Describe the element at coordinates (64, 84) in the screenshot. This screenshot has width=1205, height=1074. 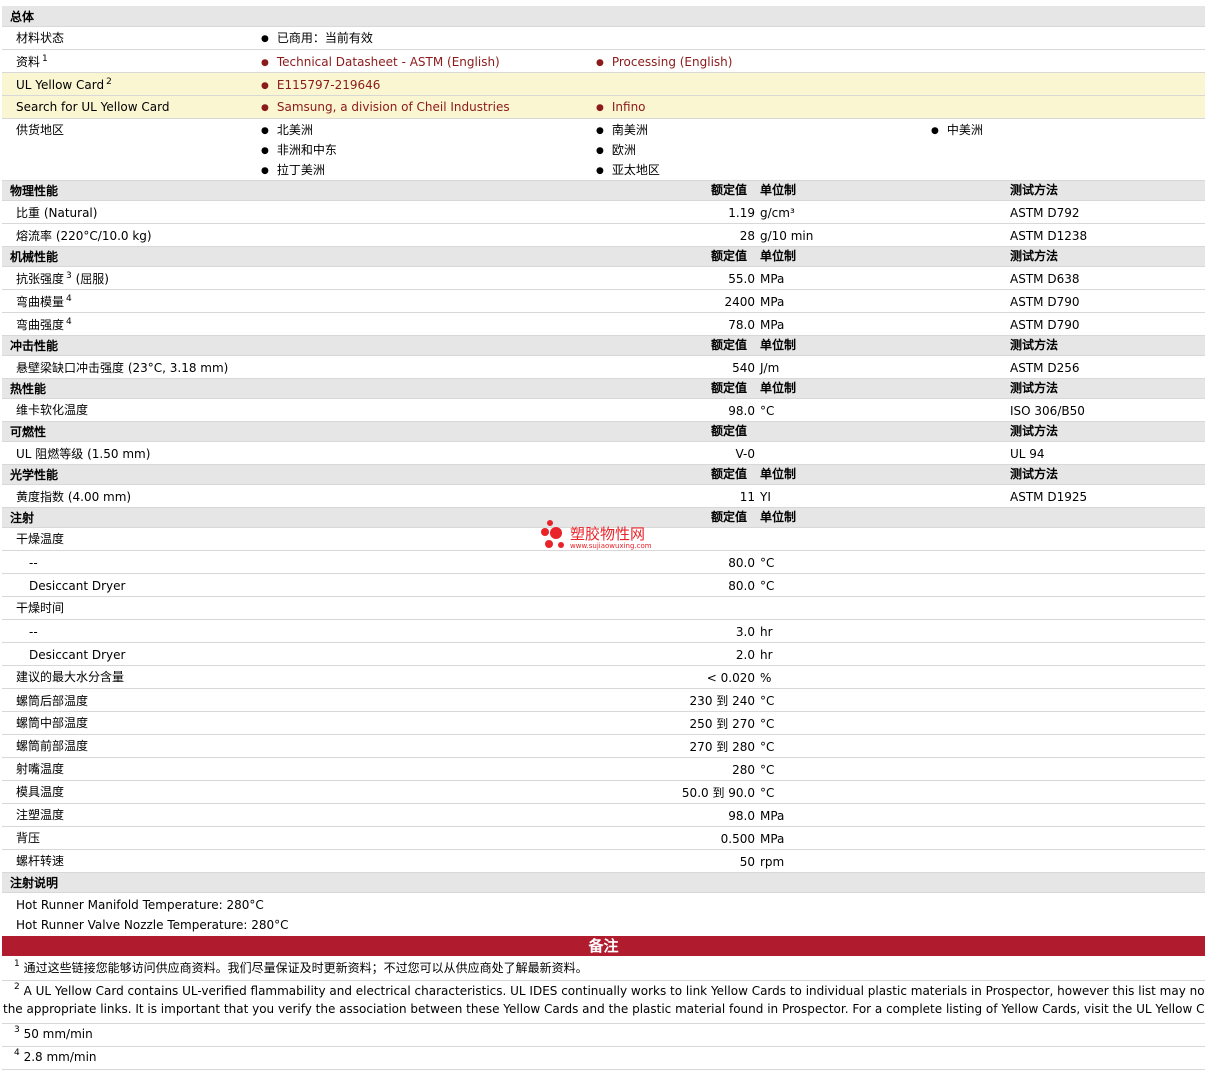
I see `row-label: UL Yellow Card 2` at that location.